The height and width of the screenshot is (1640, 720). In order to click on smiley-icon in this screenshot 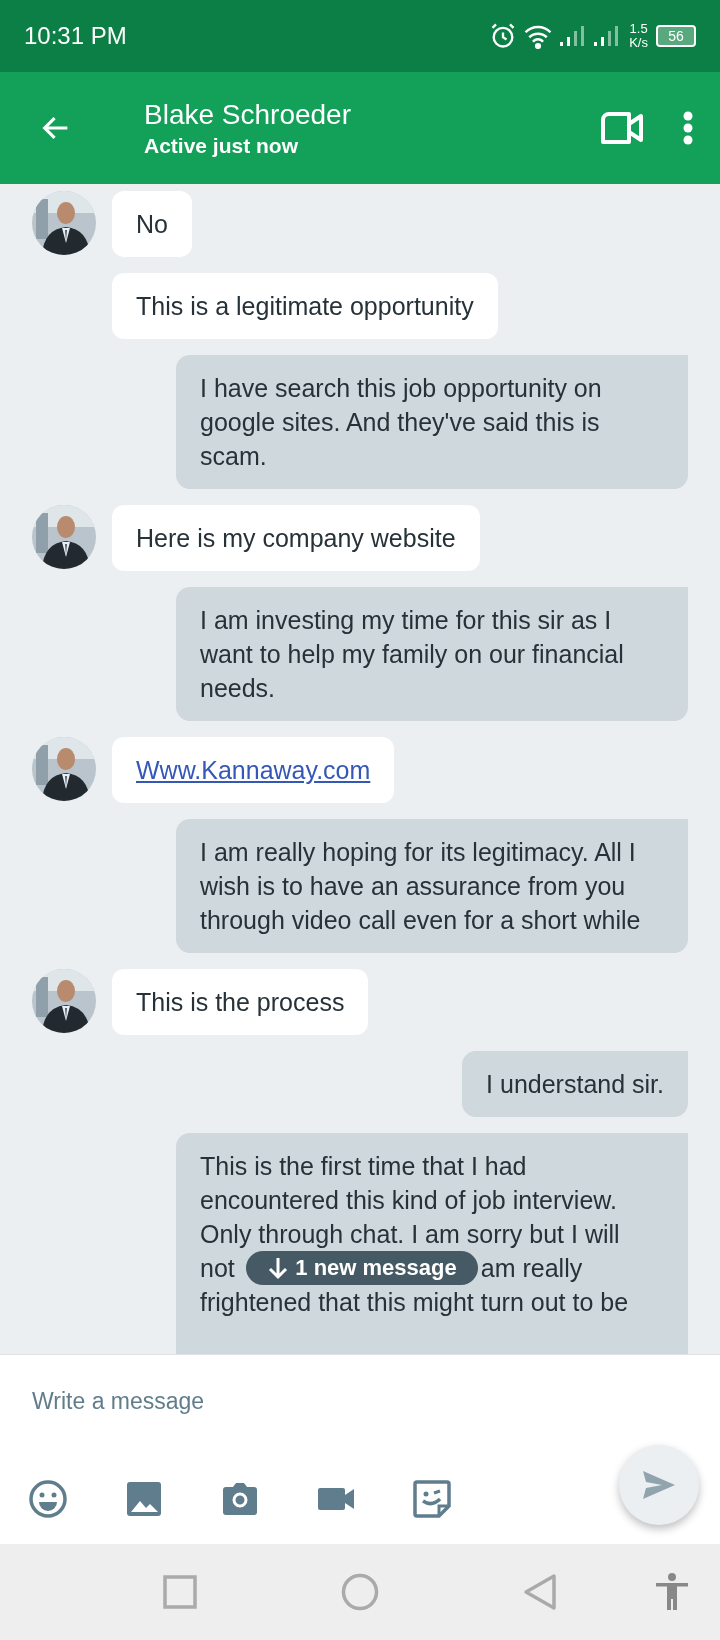, I will do `click(48, 1499)`.